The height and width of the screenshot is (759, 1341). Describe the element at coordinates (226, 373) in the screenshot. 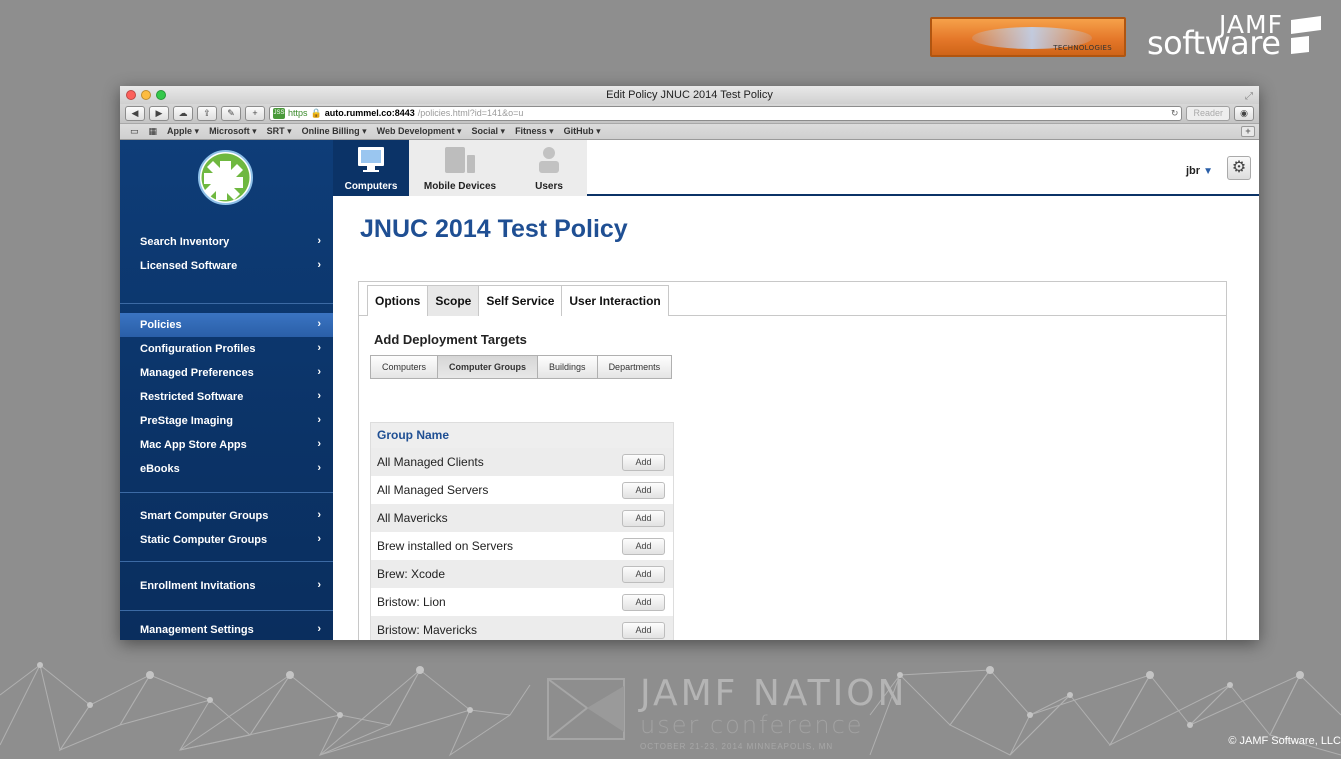

I see `sidebar-item-managed-preferences: Managed Preferences ›` at that location.